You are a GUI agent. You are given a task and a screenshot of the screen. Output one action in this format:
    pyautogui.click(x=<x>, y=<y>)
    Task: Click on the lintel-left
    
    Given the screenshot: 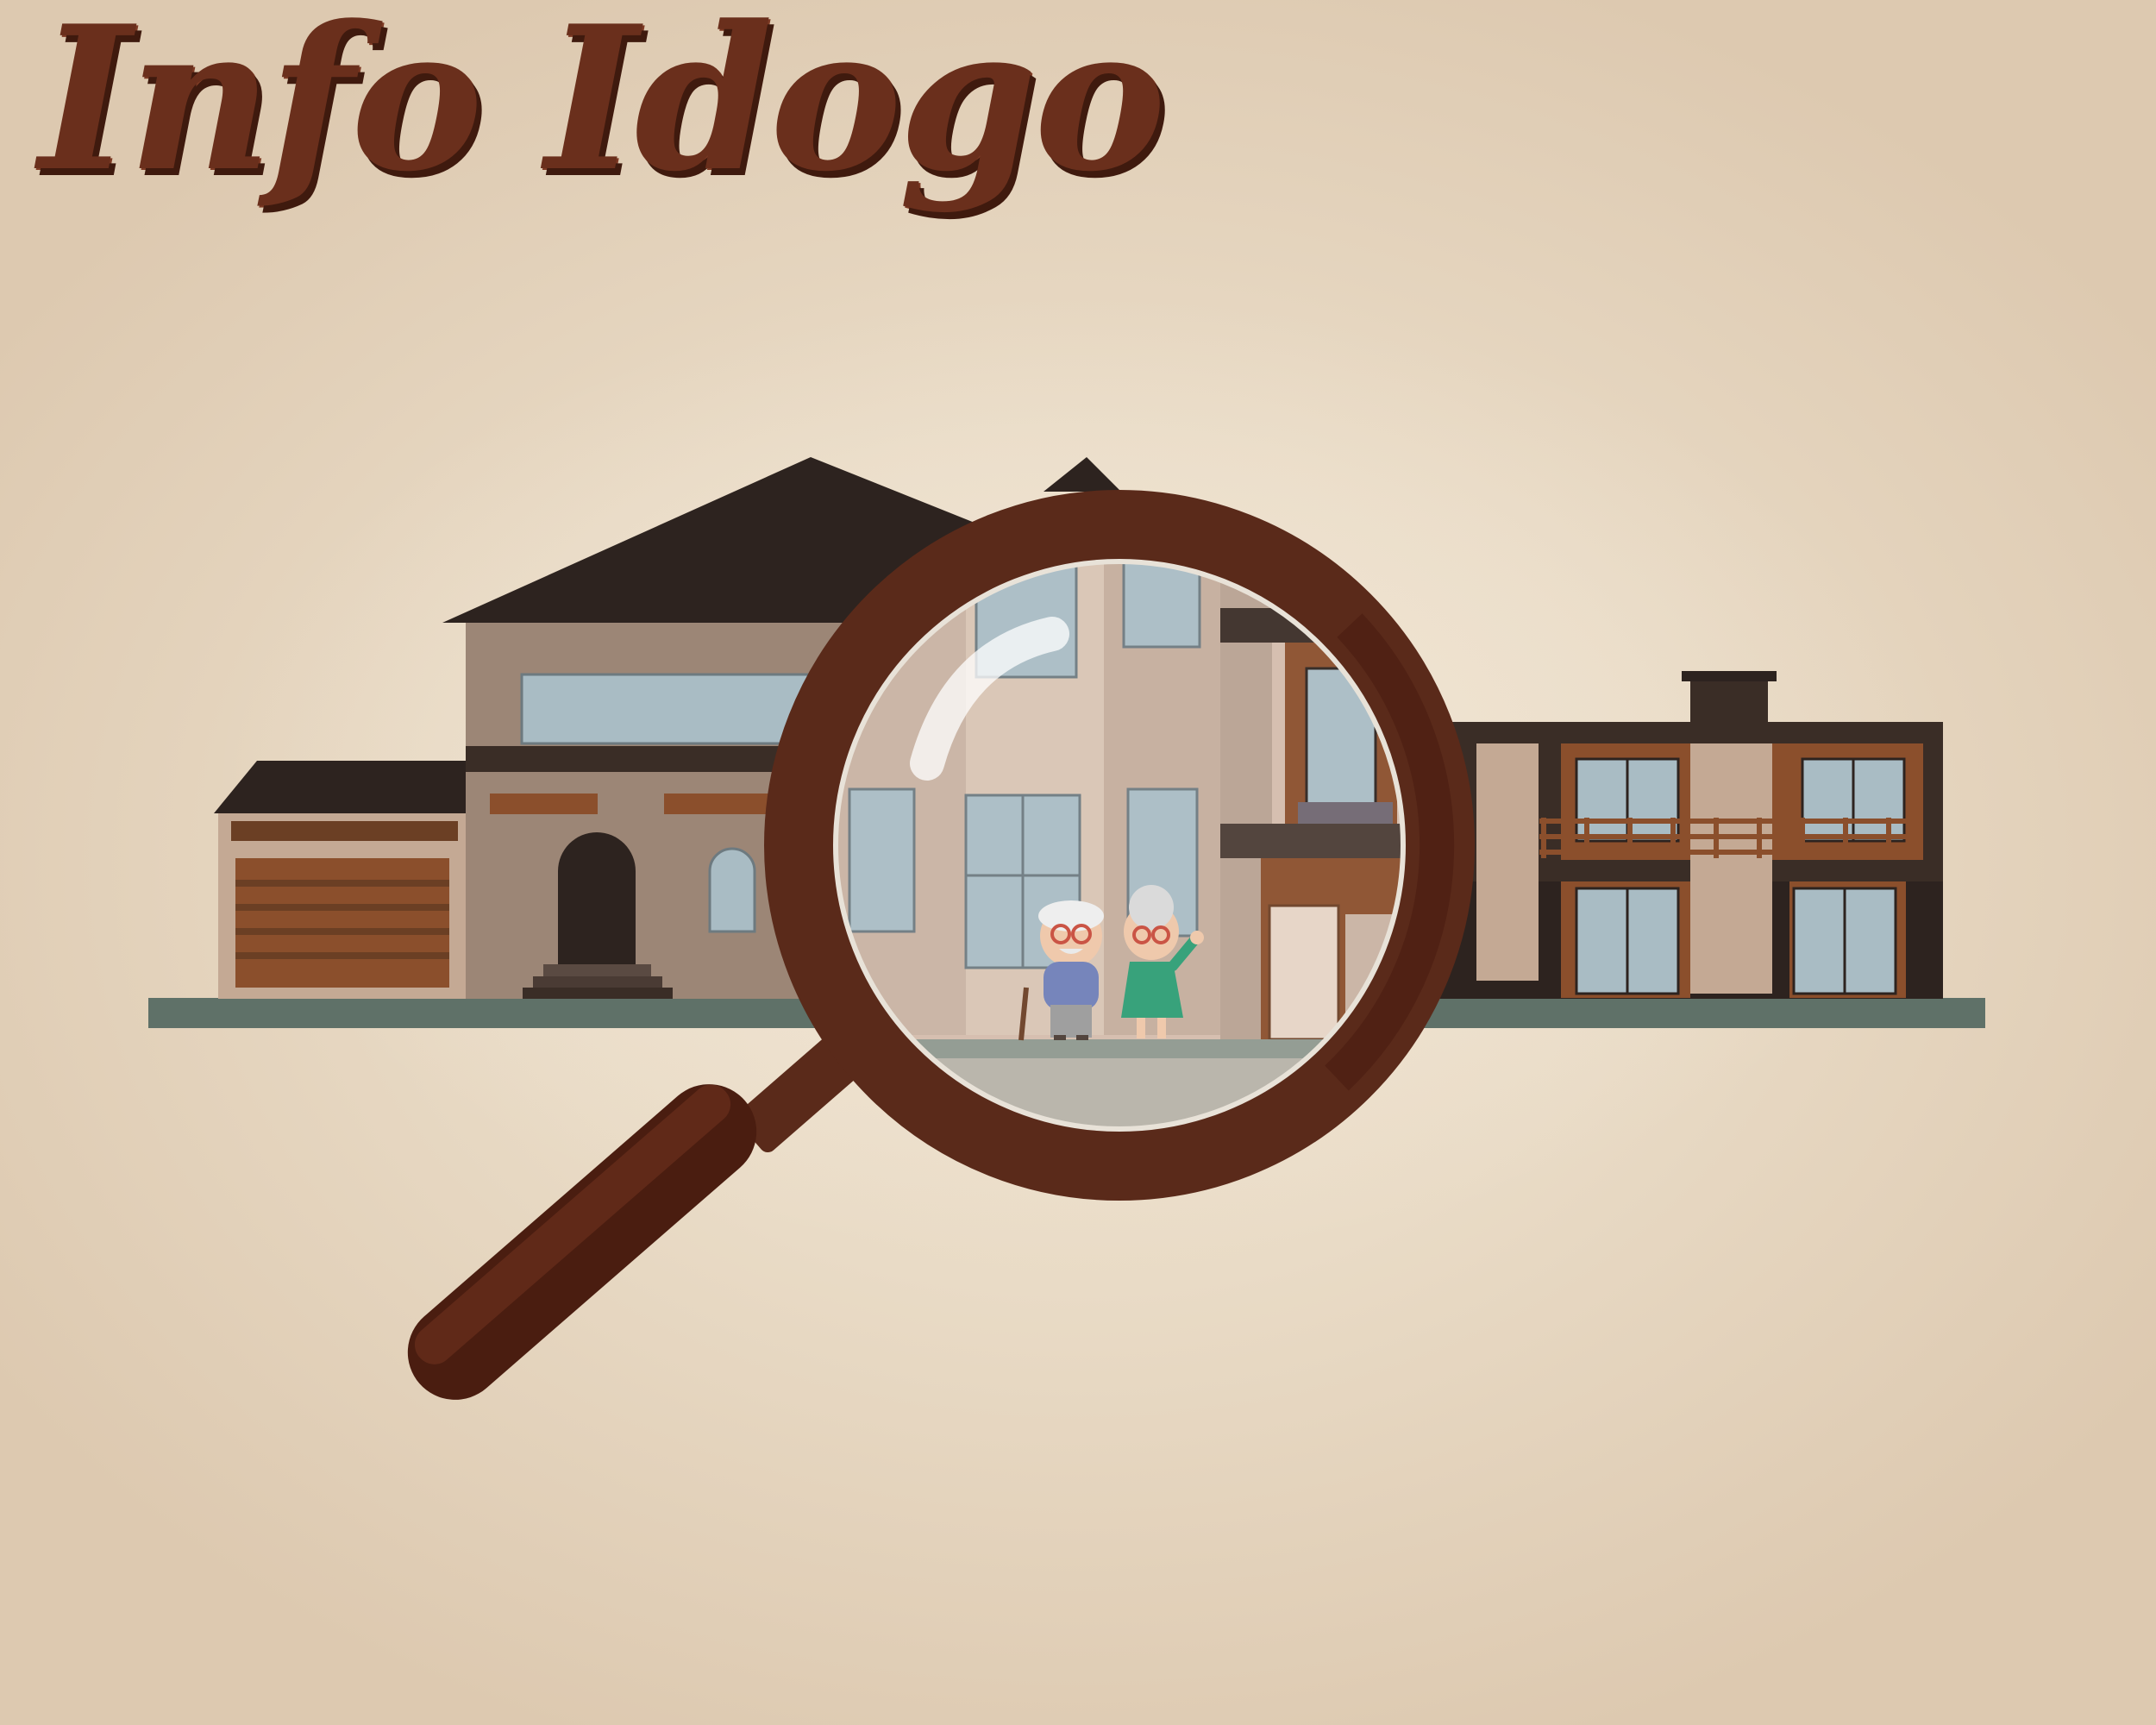 What is the action you would take?
    pyautogui.click(x=544, y=804)
    